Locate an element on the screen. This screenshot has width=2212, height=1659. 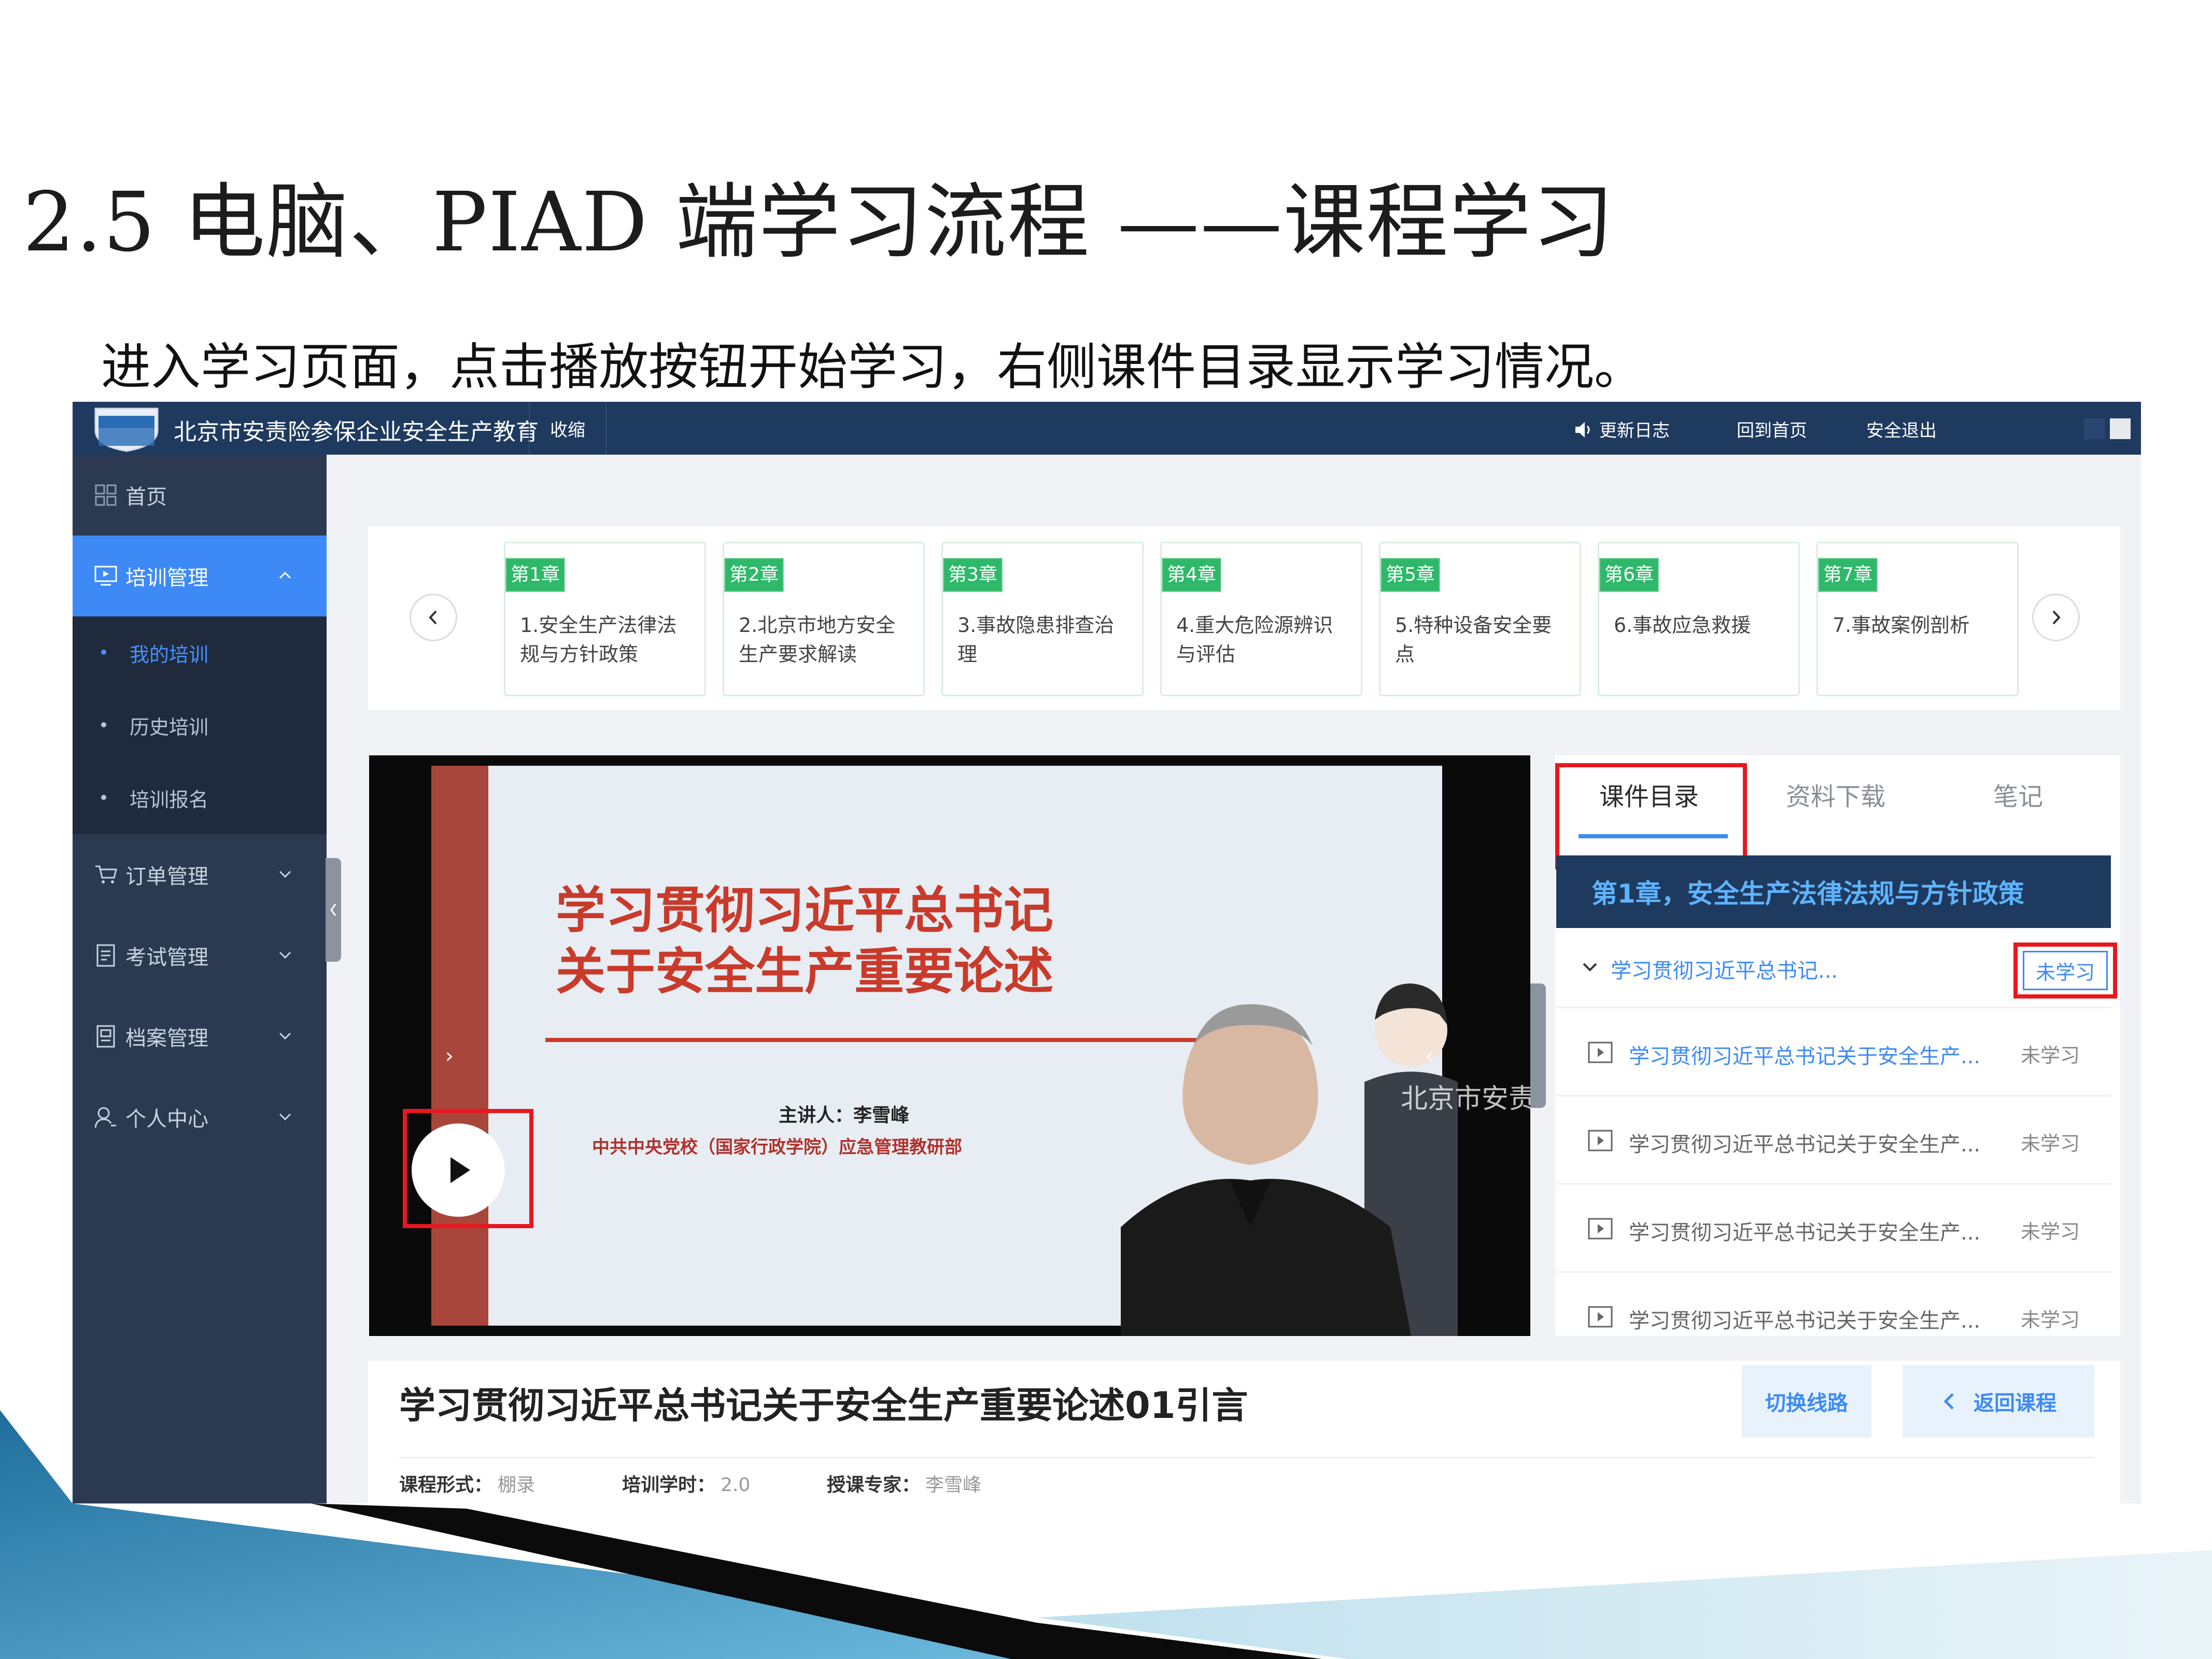
logout-link: 安全退出 is located at coordinates (1901, 429).